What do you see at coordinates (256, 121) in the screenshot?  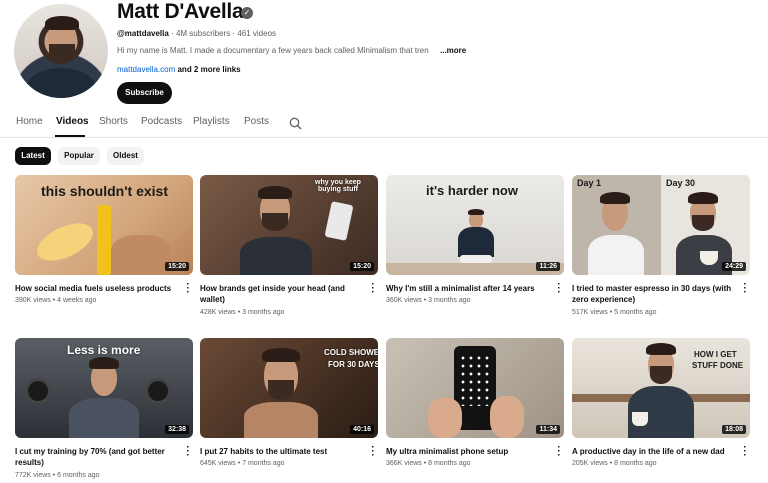 I see `tab-posts: Posts` at bounding box center [256, 121].